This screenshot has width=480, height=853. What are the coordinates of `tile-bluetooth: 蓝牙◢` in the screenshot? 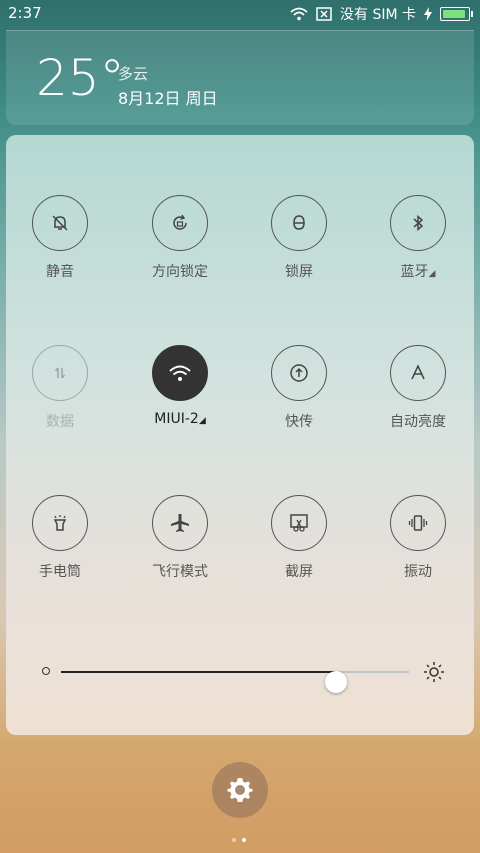 It's located at (418, 238).